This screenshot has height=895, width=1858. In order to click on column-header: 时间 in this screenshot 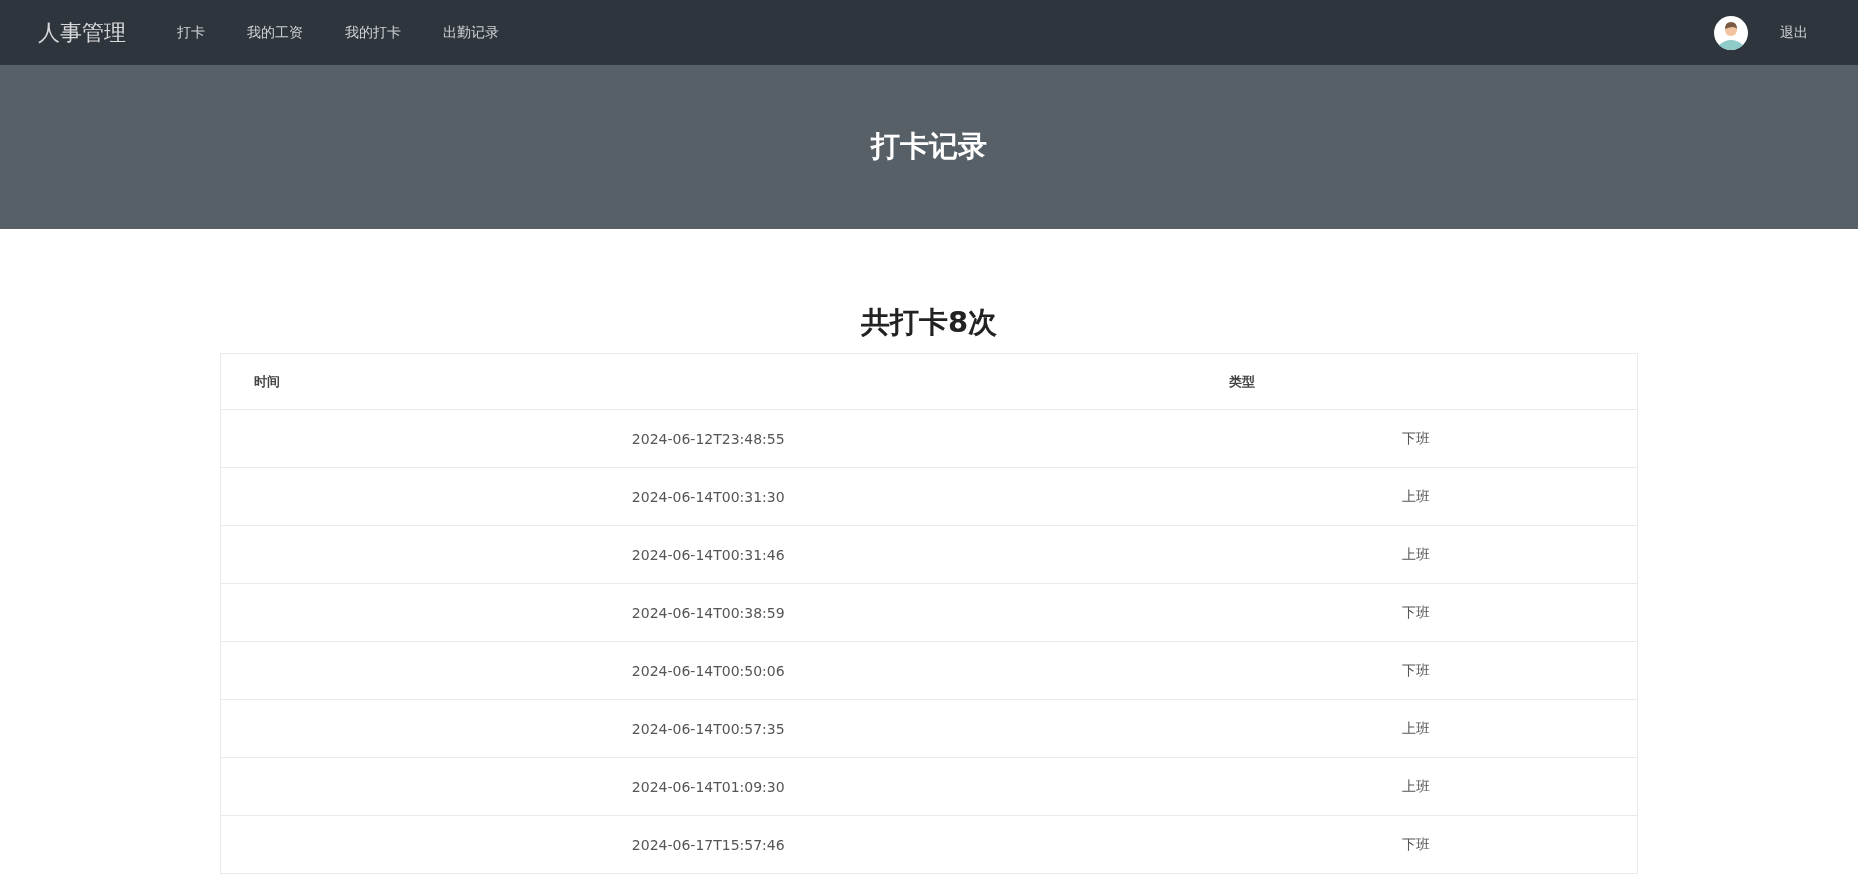, I will do `click(708, 381)`.